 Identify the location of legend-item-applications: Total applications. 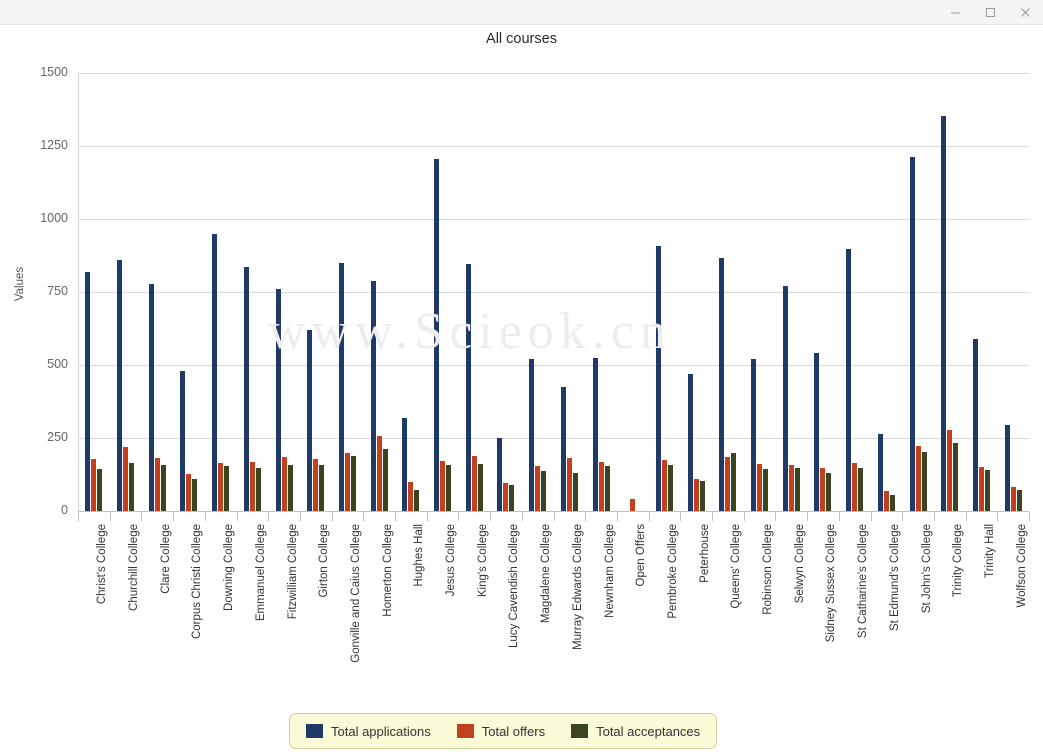
(368, 731).